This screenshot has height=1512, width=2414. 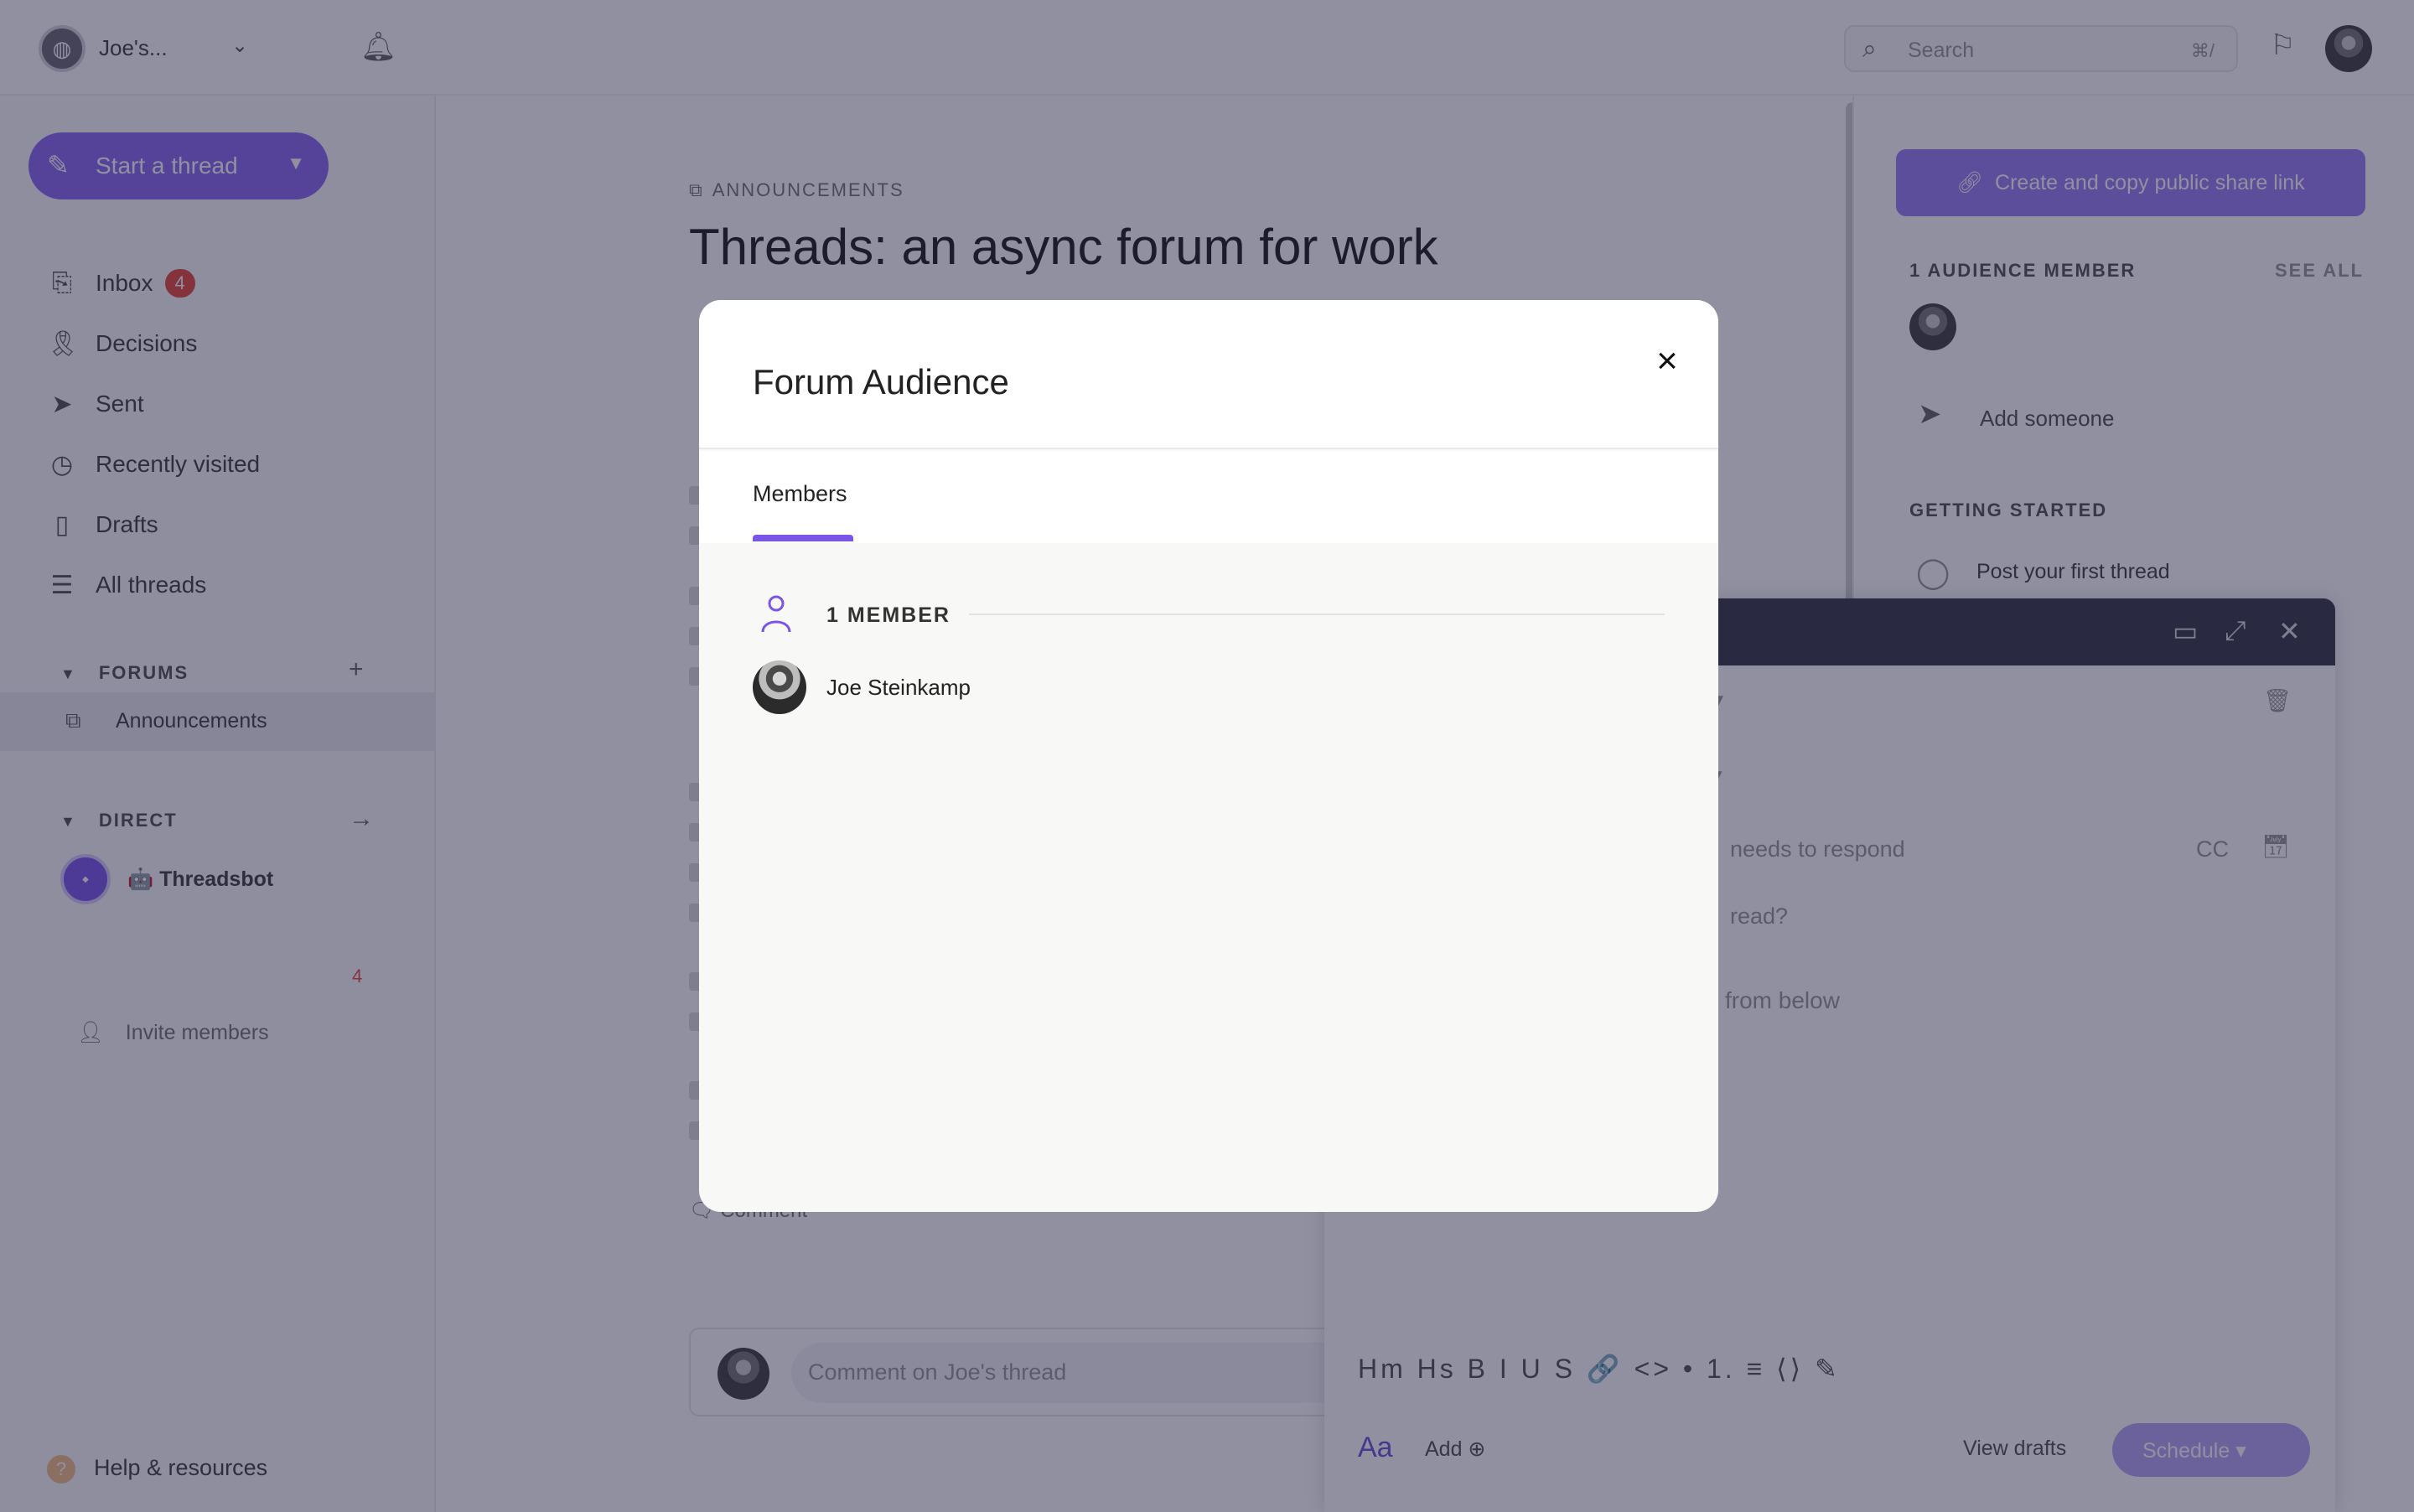 I want to click on divider, so click(x=1317, y=614).